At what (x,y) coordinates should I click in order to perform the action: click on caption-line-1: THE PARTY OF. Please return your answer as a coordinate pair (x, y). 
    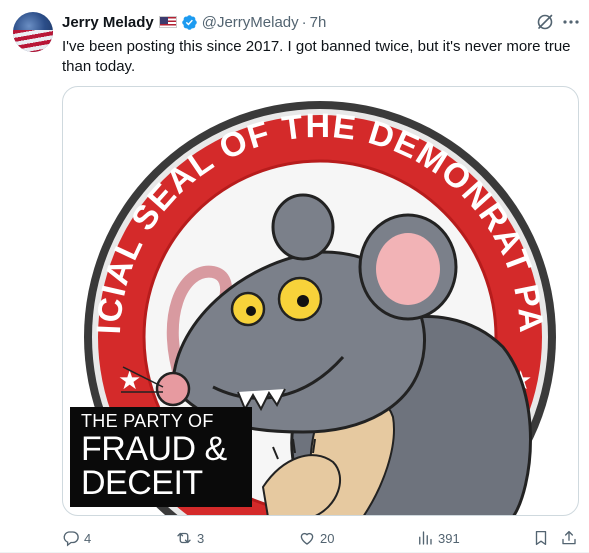
    Looking at the image, I should click on (147, 421).